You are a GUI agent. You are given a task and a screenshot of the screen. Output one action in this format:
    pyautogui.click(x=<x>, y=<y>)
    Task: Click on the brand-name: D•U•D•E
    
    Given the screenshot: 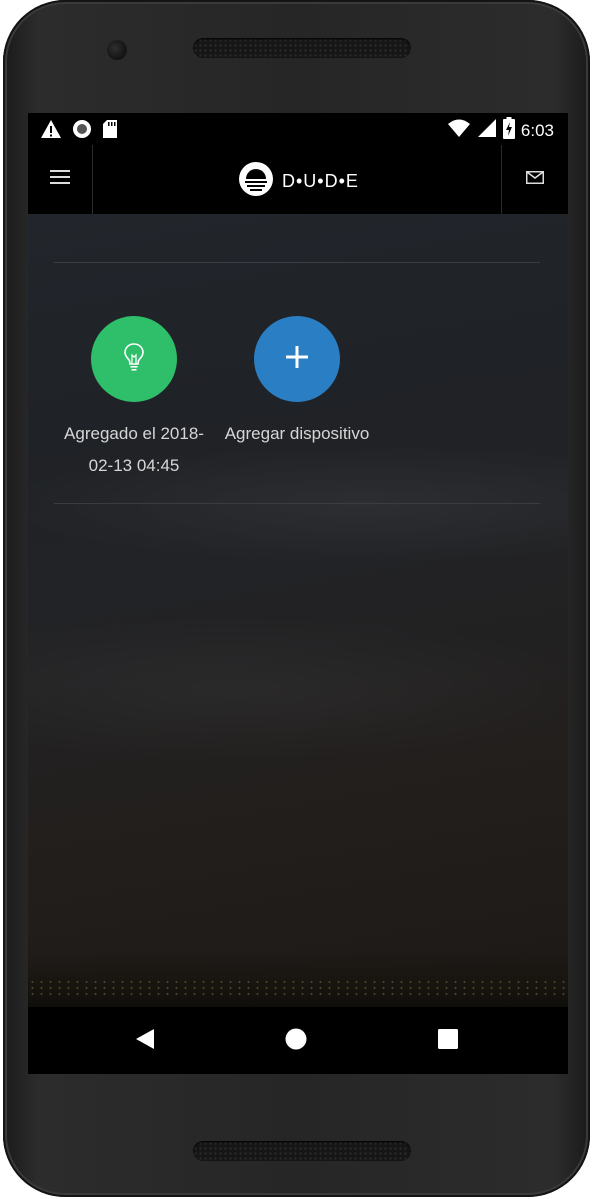 What is the action you would take?
    pyautogui.click(x=320, y=181)
    